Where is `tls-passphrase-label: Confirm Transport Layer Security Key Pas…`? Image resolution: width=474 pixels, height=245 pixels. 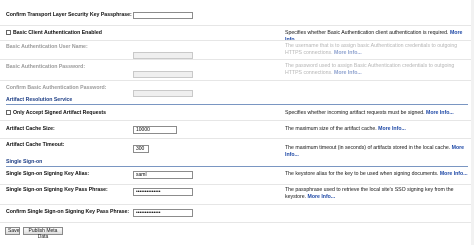
tls-passphrase-label: Confirm Transport Layer Security Key Pas… is located at coordinates (69, 15).